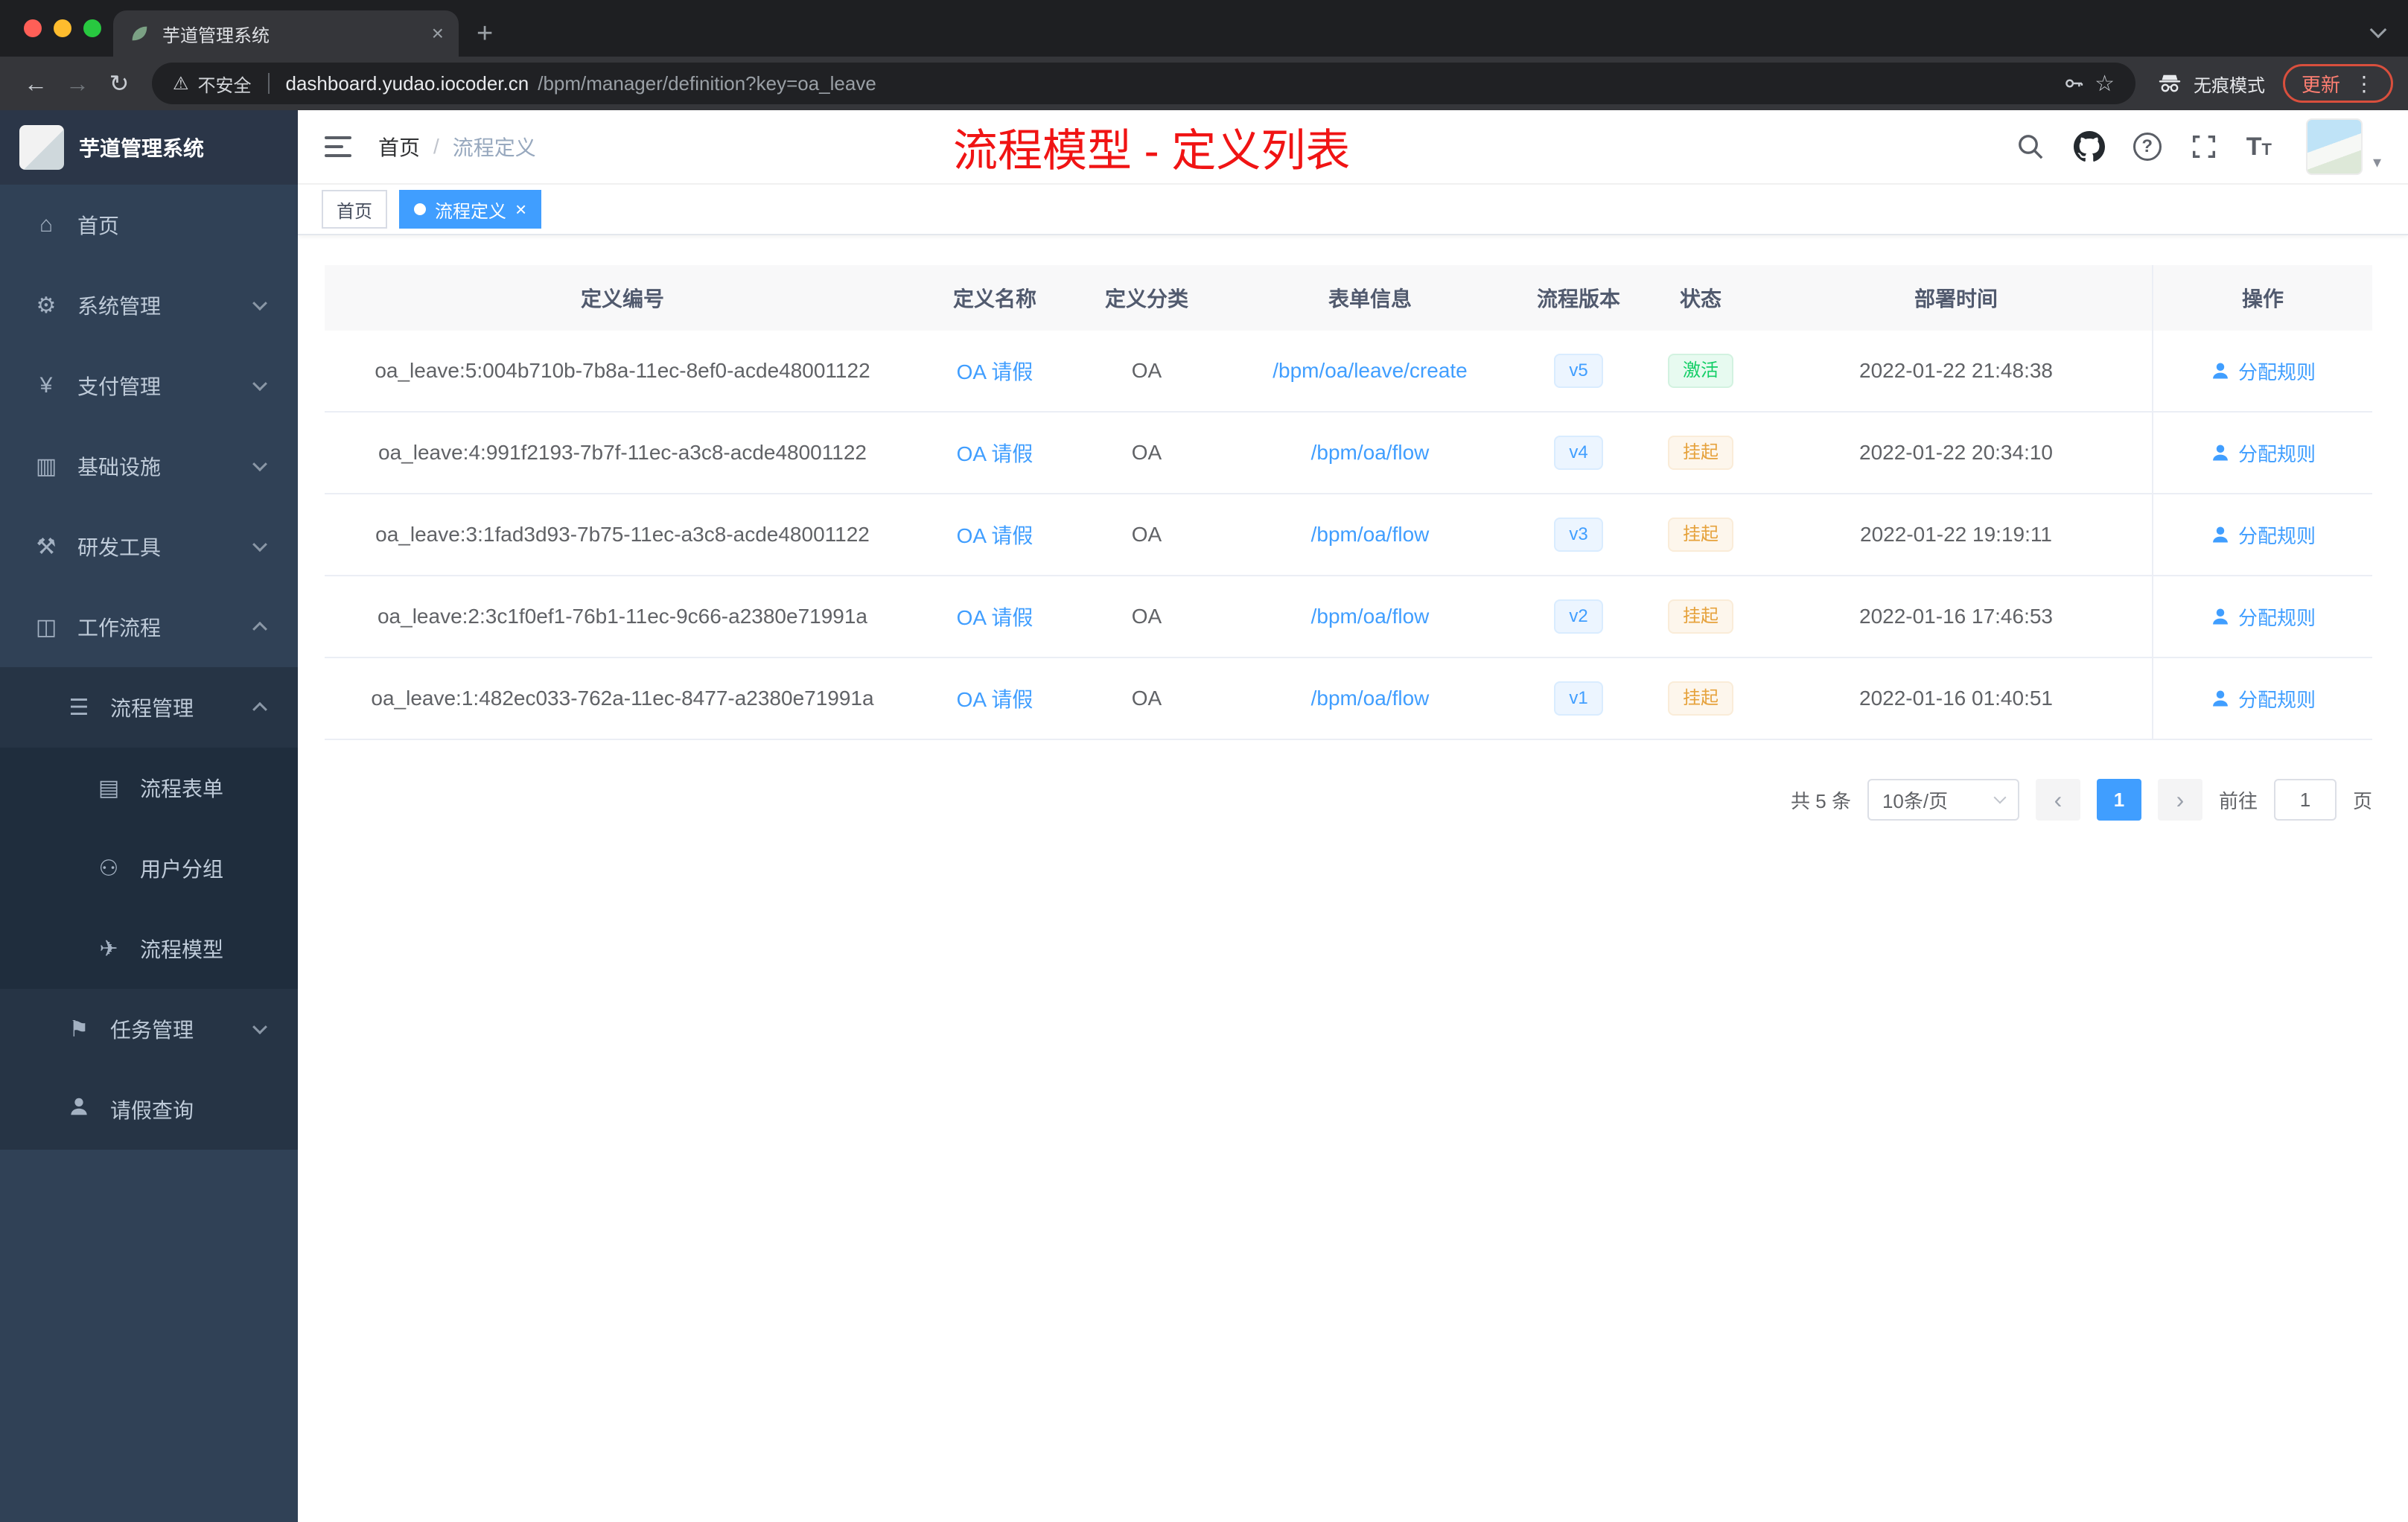 Image resolution: width=2408 pixels, height=1522 pixels. I want to click on sidebar-item: ¥ 支付管理, so click(149, 386).